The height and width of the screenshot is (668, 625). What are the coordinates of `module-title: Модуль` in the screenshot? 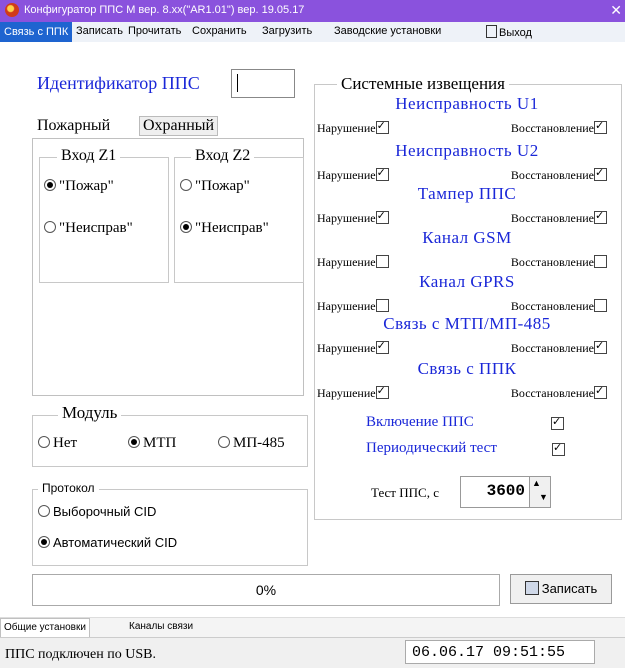 It's located at (90, 413).